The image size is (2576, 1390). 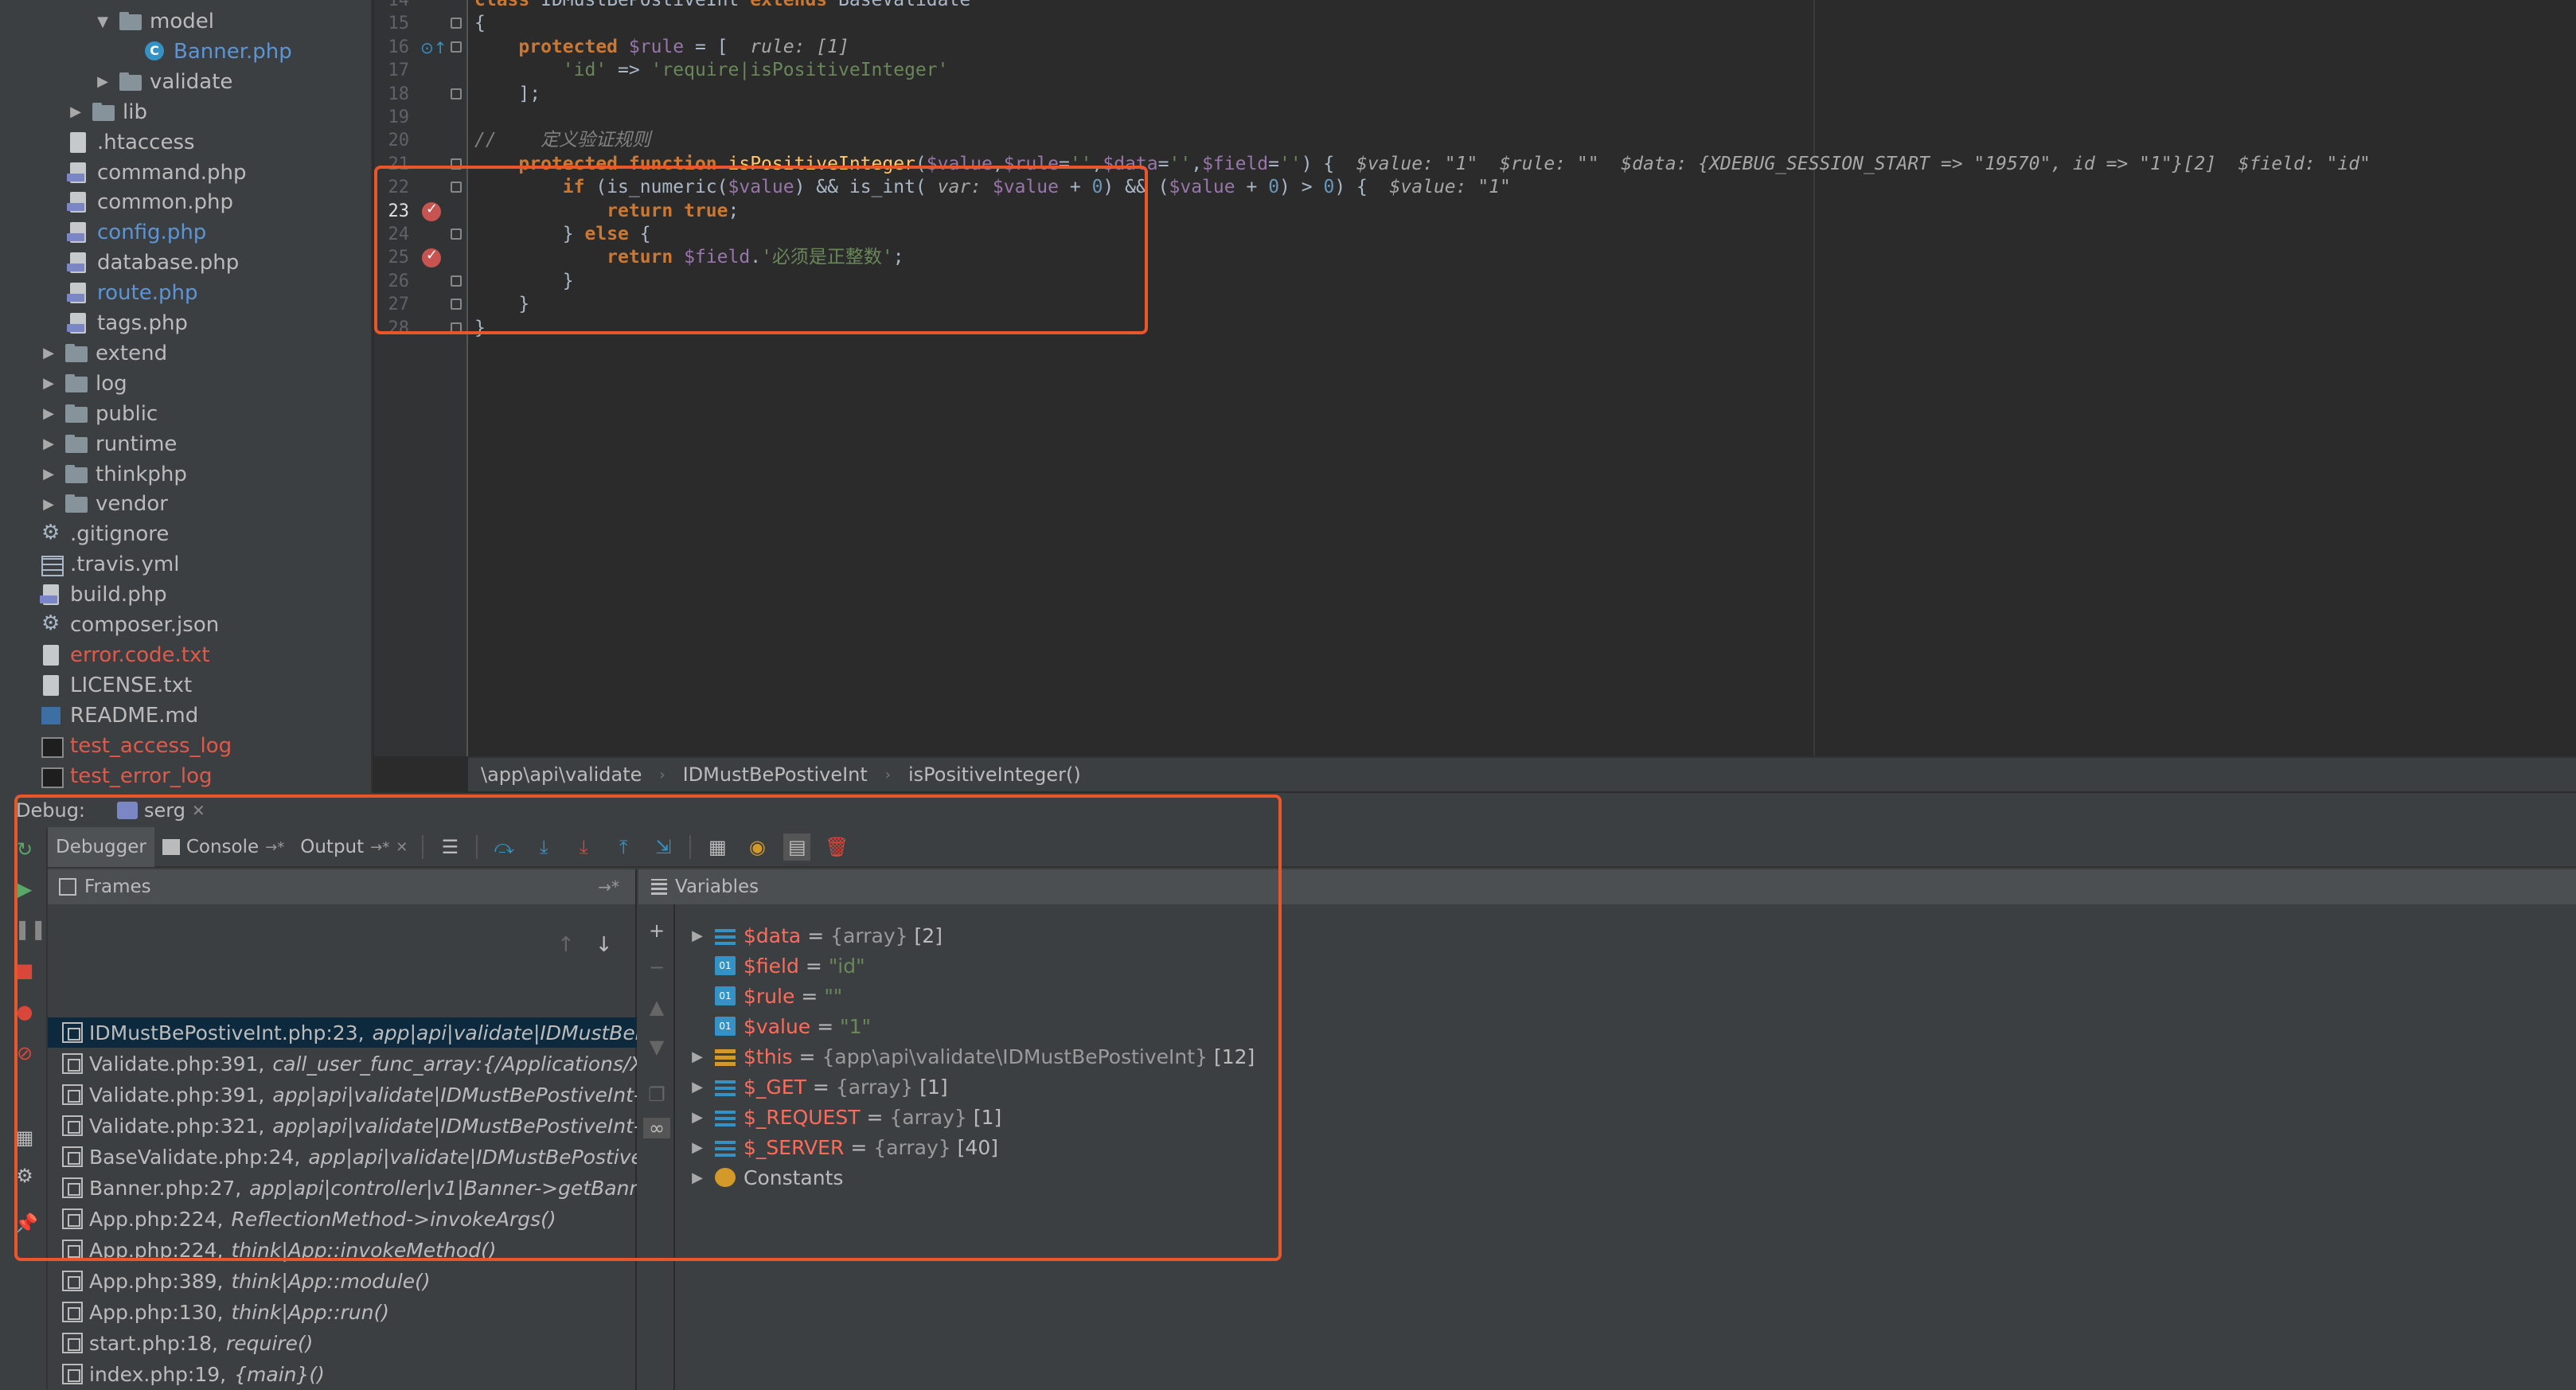 I want to click on line-number: 17, so click(x=399, y=71).